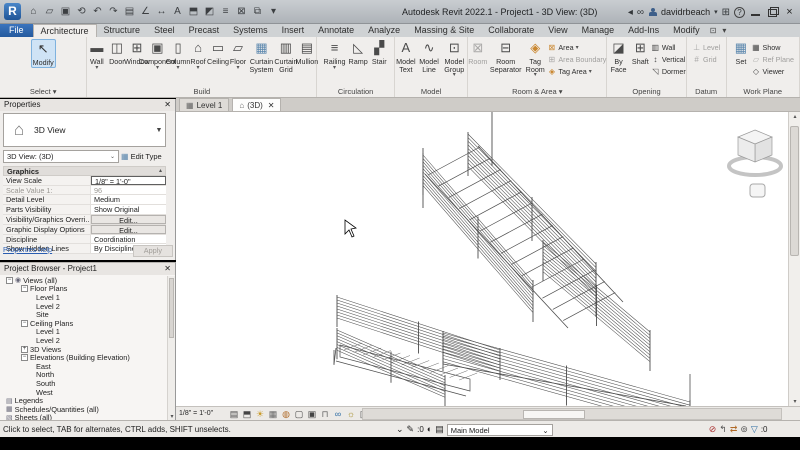 The image size is (800, 450). What do you see at coordinates (16, 30) in the screenshot?
I see `tab-file: File` at bounding box center [16, 30].